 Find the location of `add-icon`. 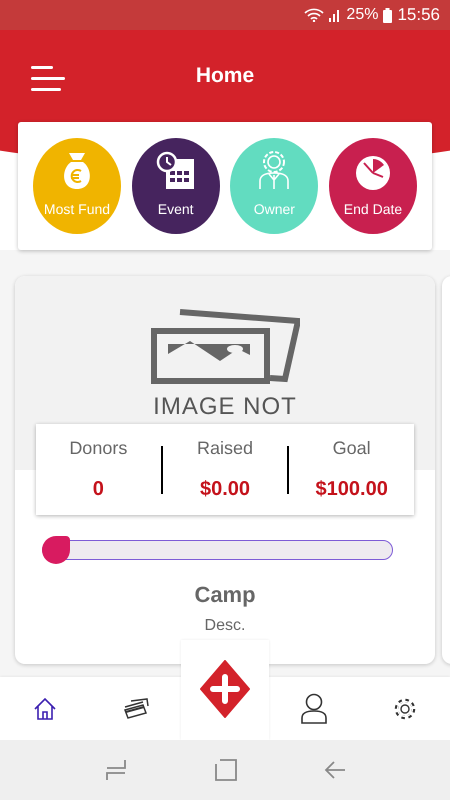

add-icon is located at coordinates (225, 689).